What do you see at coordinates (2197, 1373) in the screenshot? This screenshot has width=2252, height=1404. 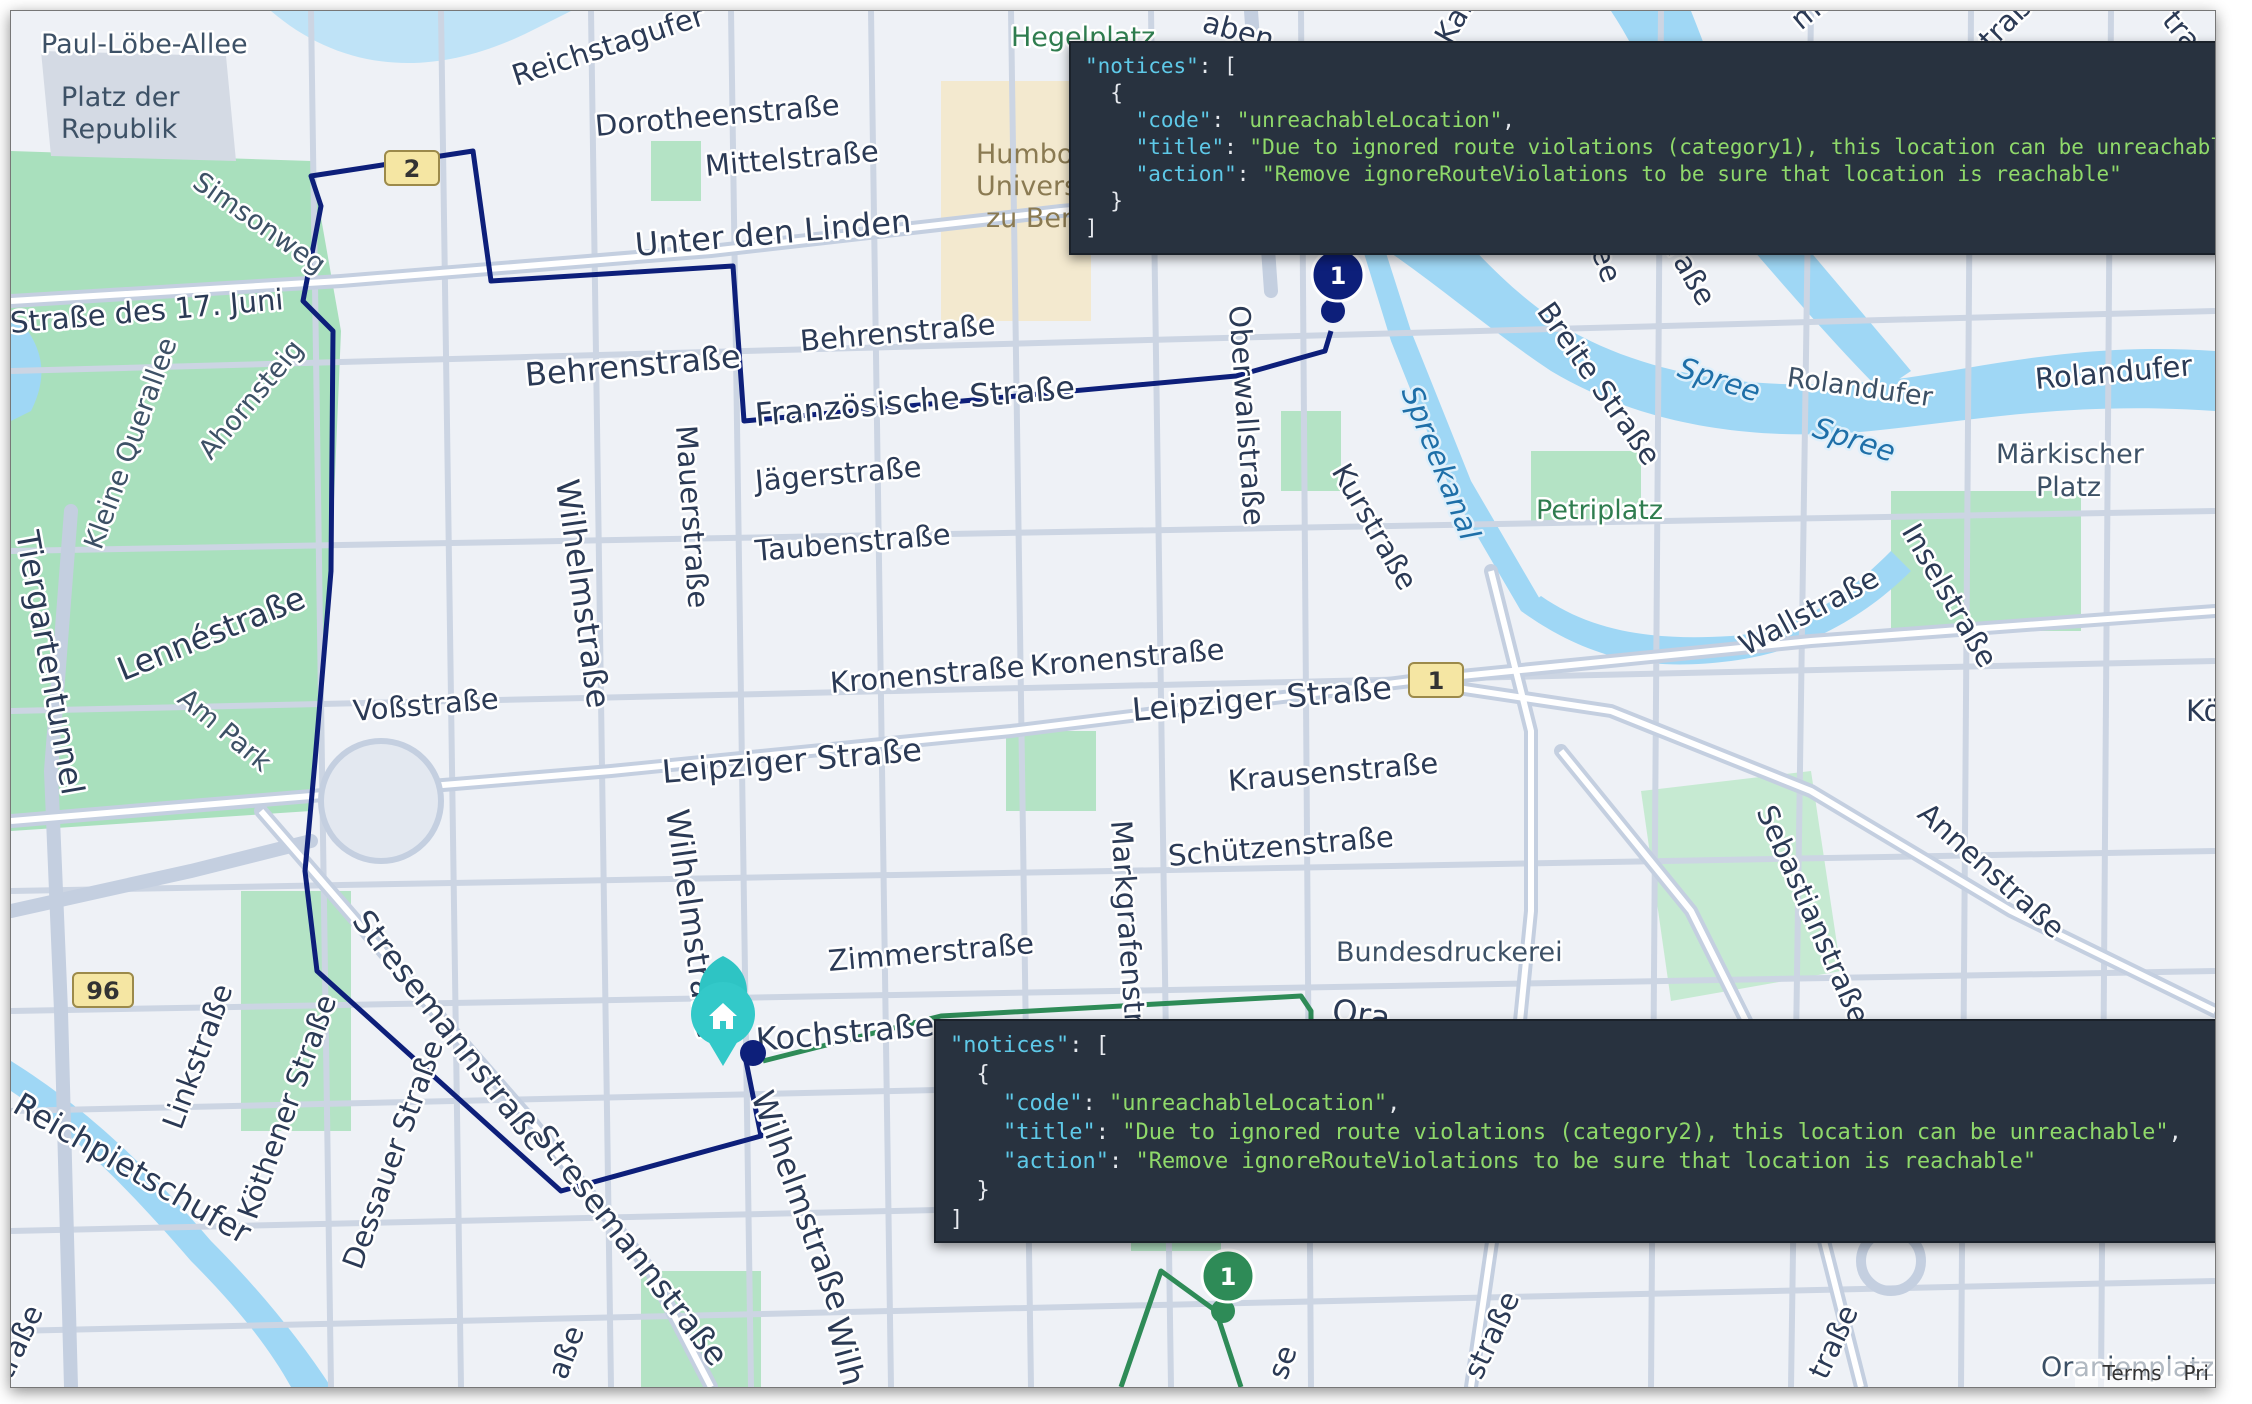 I see `privacy-link: Pri` at bounding box center [2197, 1373].